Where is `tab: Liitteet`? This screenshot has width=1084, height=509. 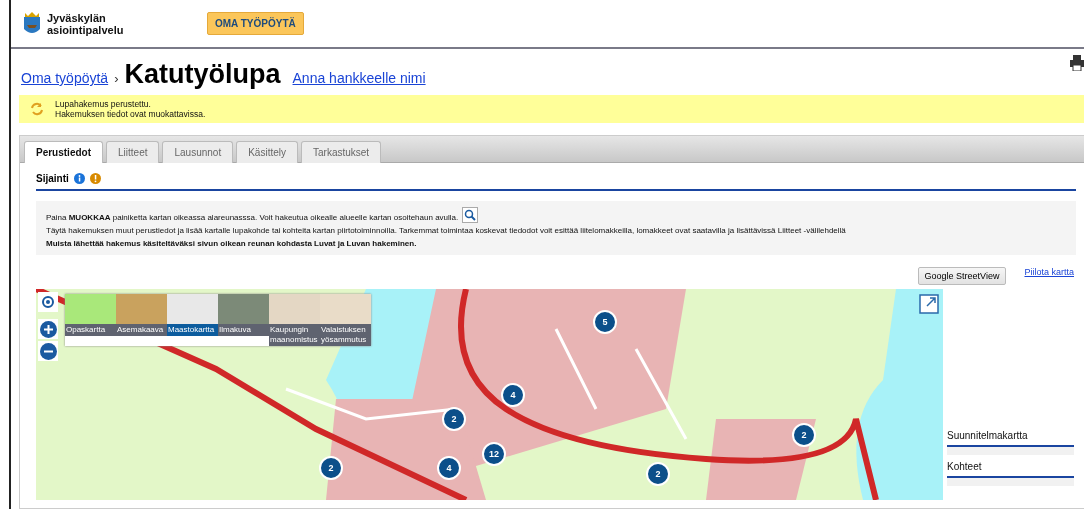
tab: Liitteet is located at coordinates (133, 152).